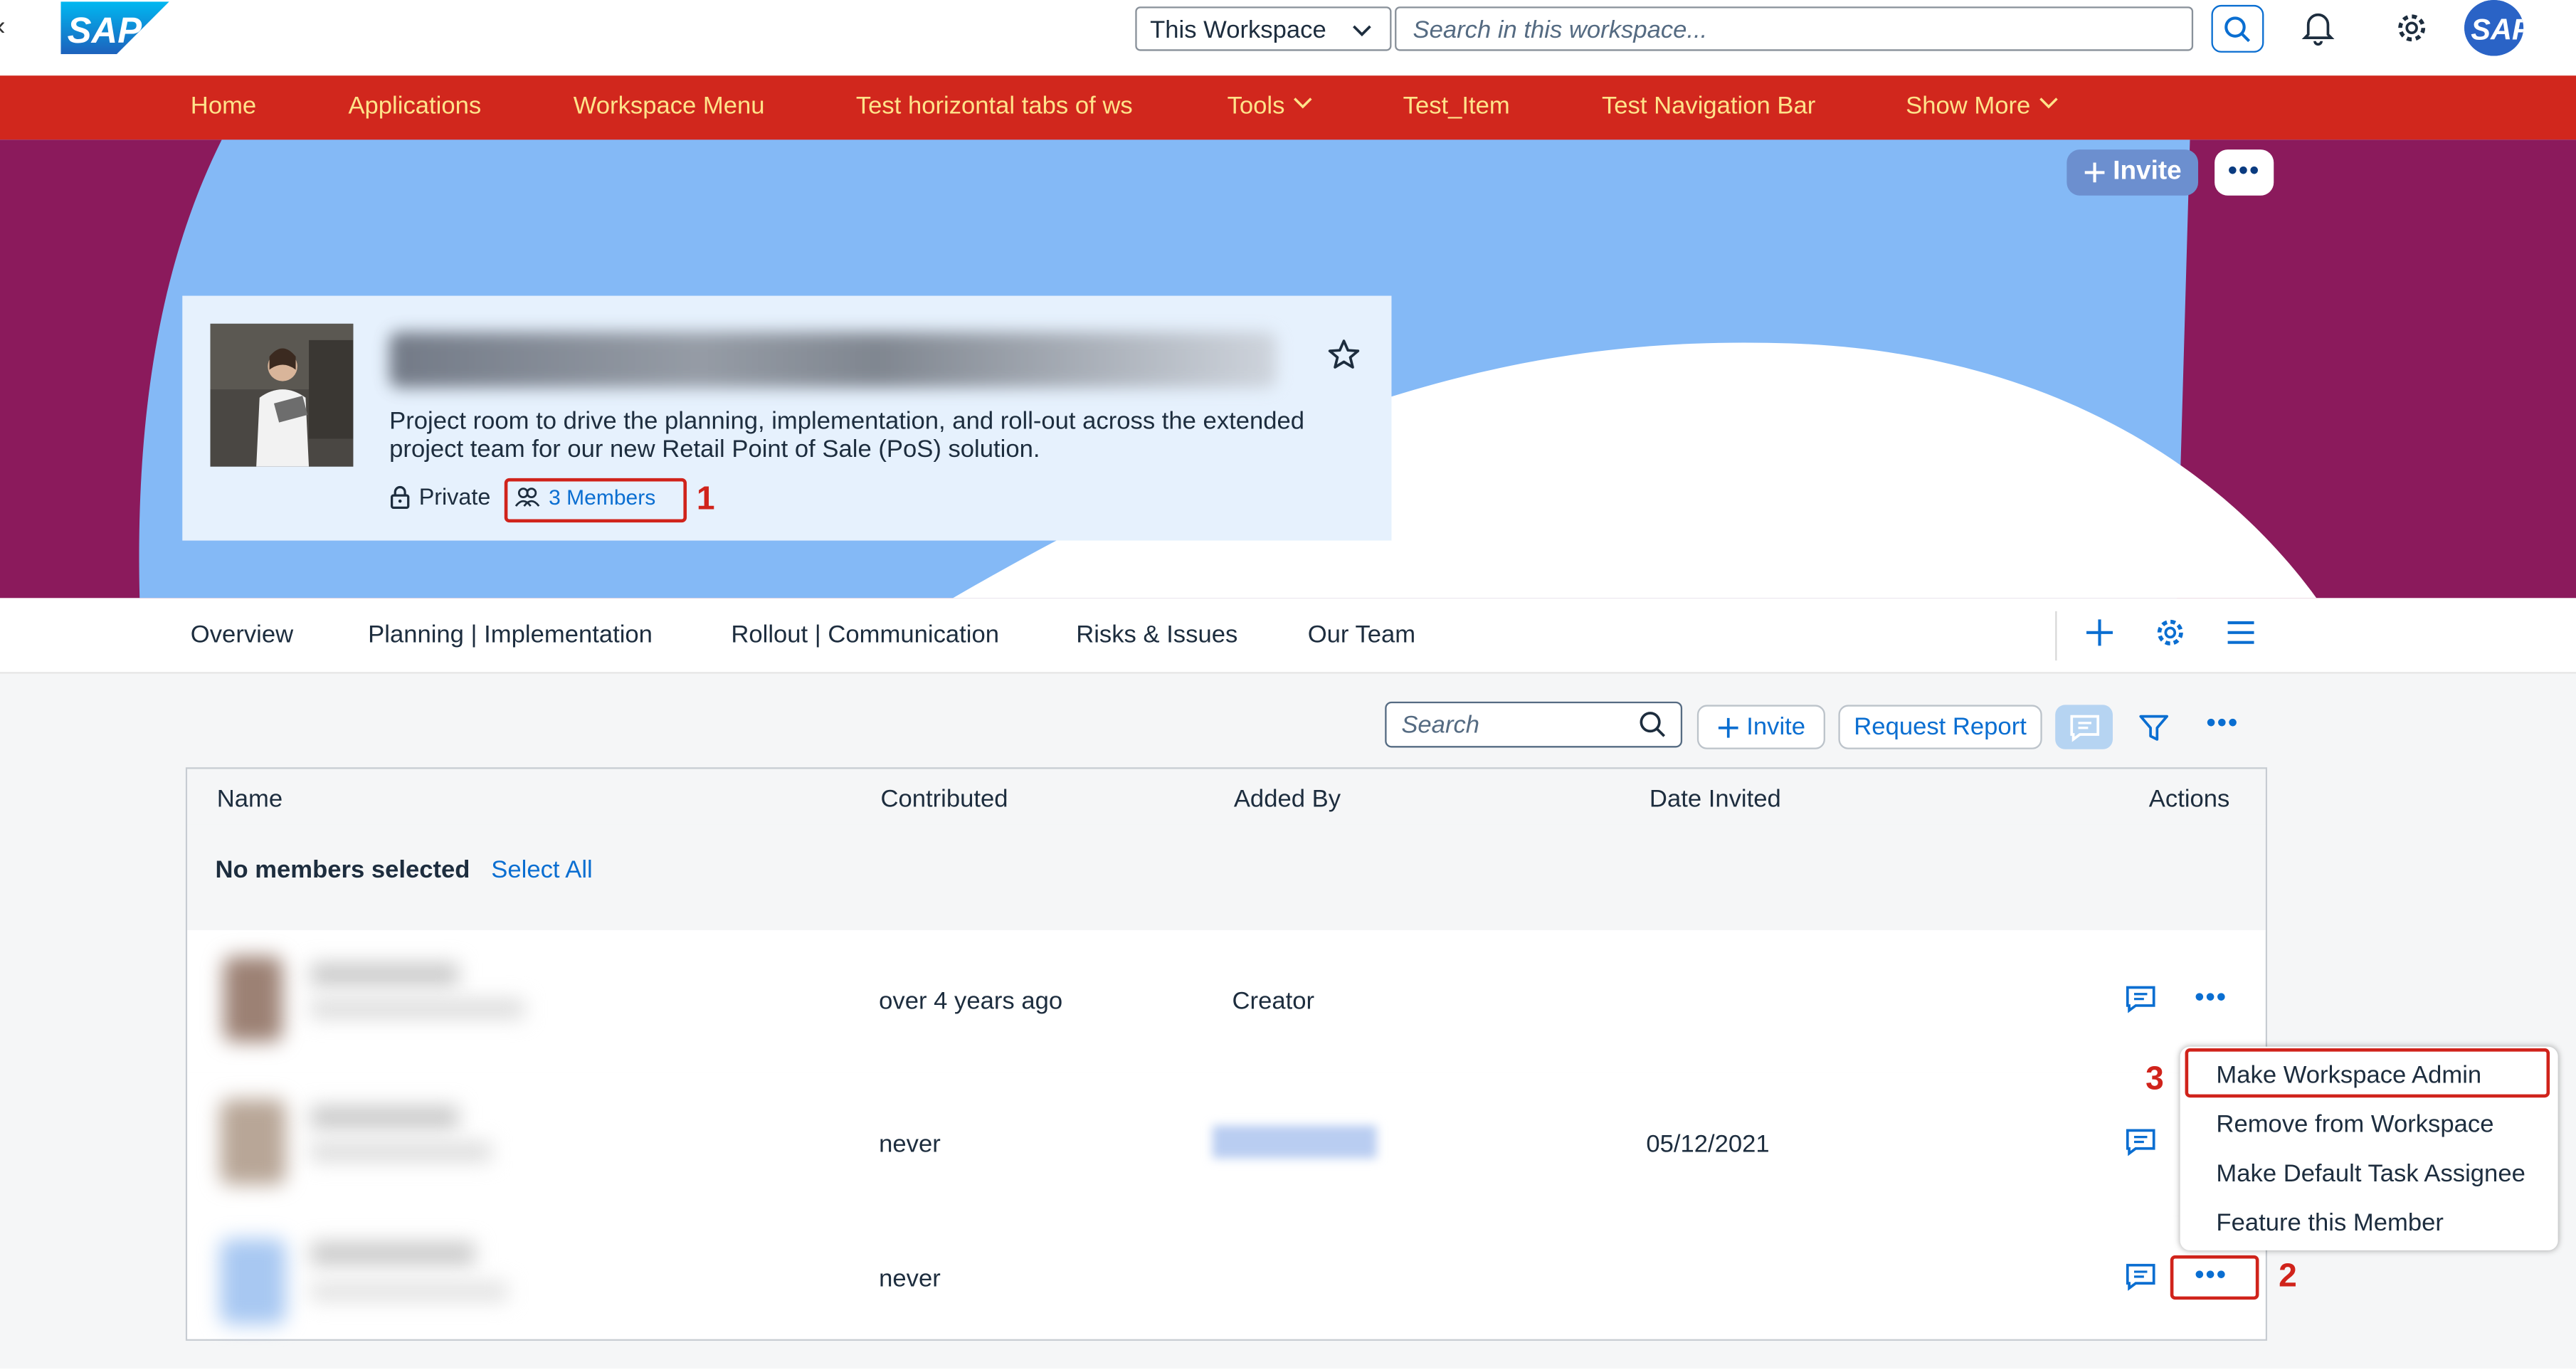 This screenshot has width=2576, height=1370. Describe the element at coordinates (971, 1001) in the screenshot. I see `contributed-cell: over 4 years ago` at that location.